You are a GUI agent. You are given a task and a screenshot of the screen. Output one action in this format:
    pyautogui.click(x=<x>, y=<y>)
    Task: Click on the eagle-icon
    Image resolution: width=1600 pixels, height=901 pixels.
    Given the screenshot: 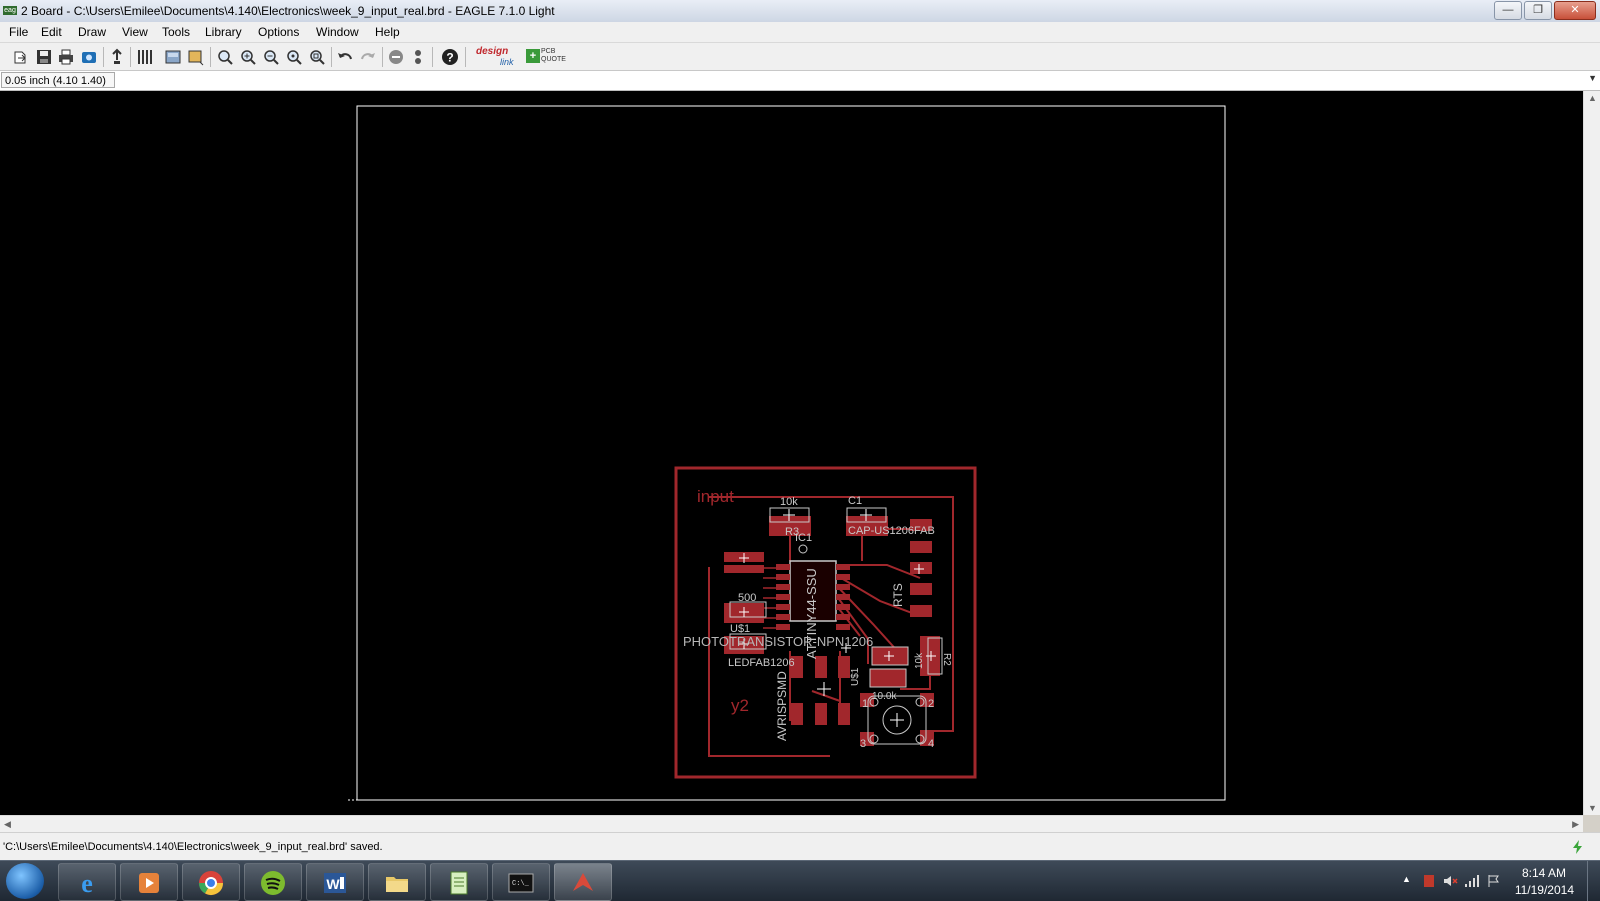 What is the action you would take?
    pyautogui.click(x=583, y=882)
    